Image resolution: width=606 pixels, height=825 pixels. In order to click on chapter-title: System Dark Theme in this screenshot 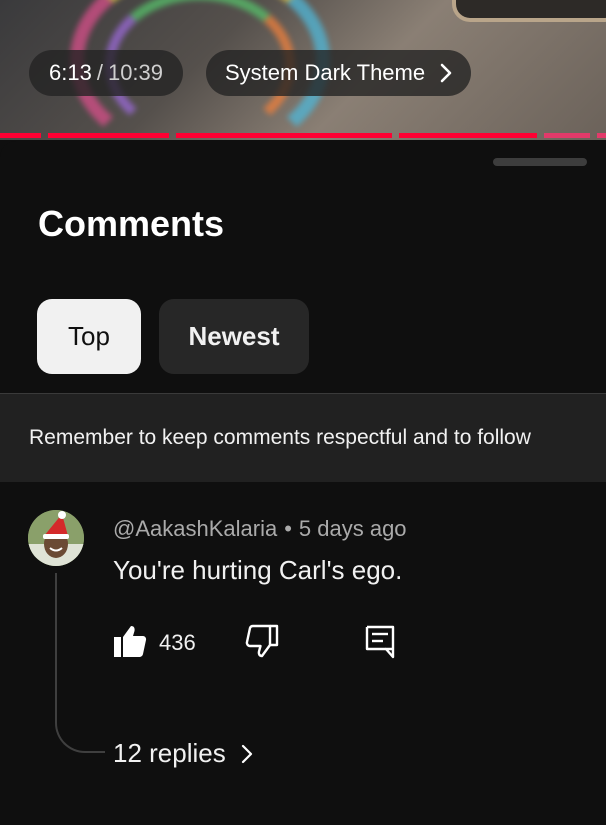, I will do `click(325, 72)`.